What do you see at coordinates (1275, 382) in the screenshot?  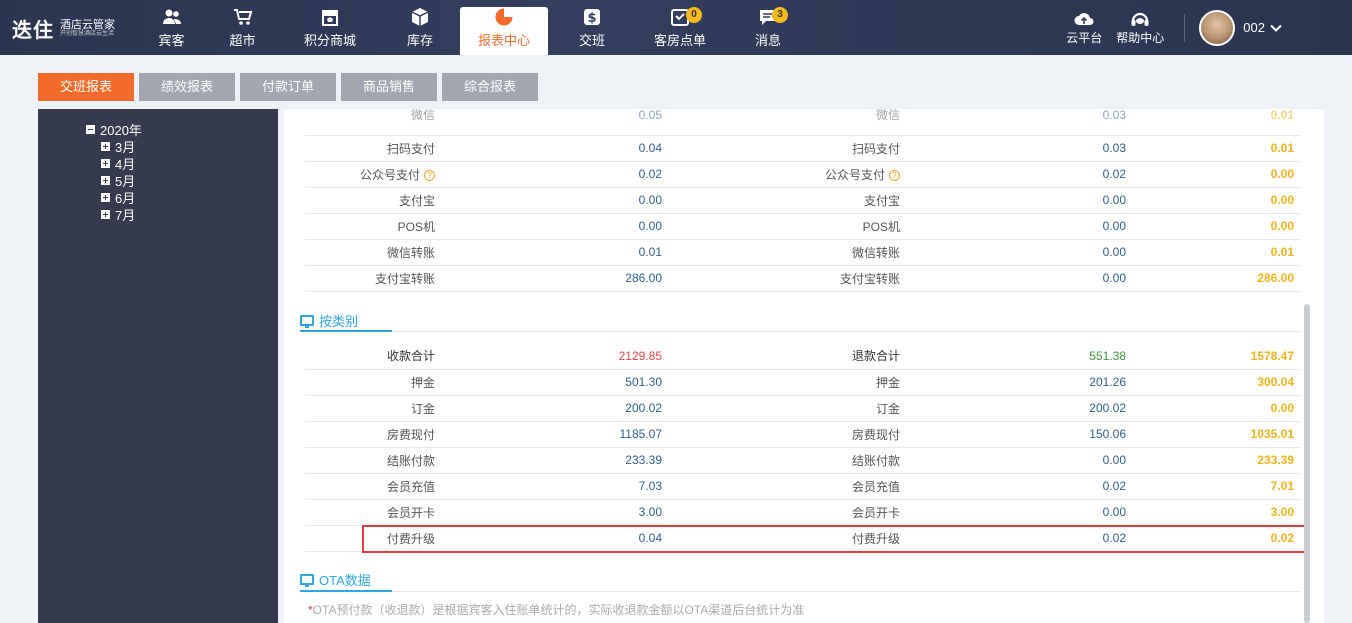 I see `net-value: 300.04` at bounding box center [1275, 382].